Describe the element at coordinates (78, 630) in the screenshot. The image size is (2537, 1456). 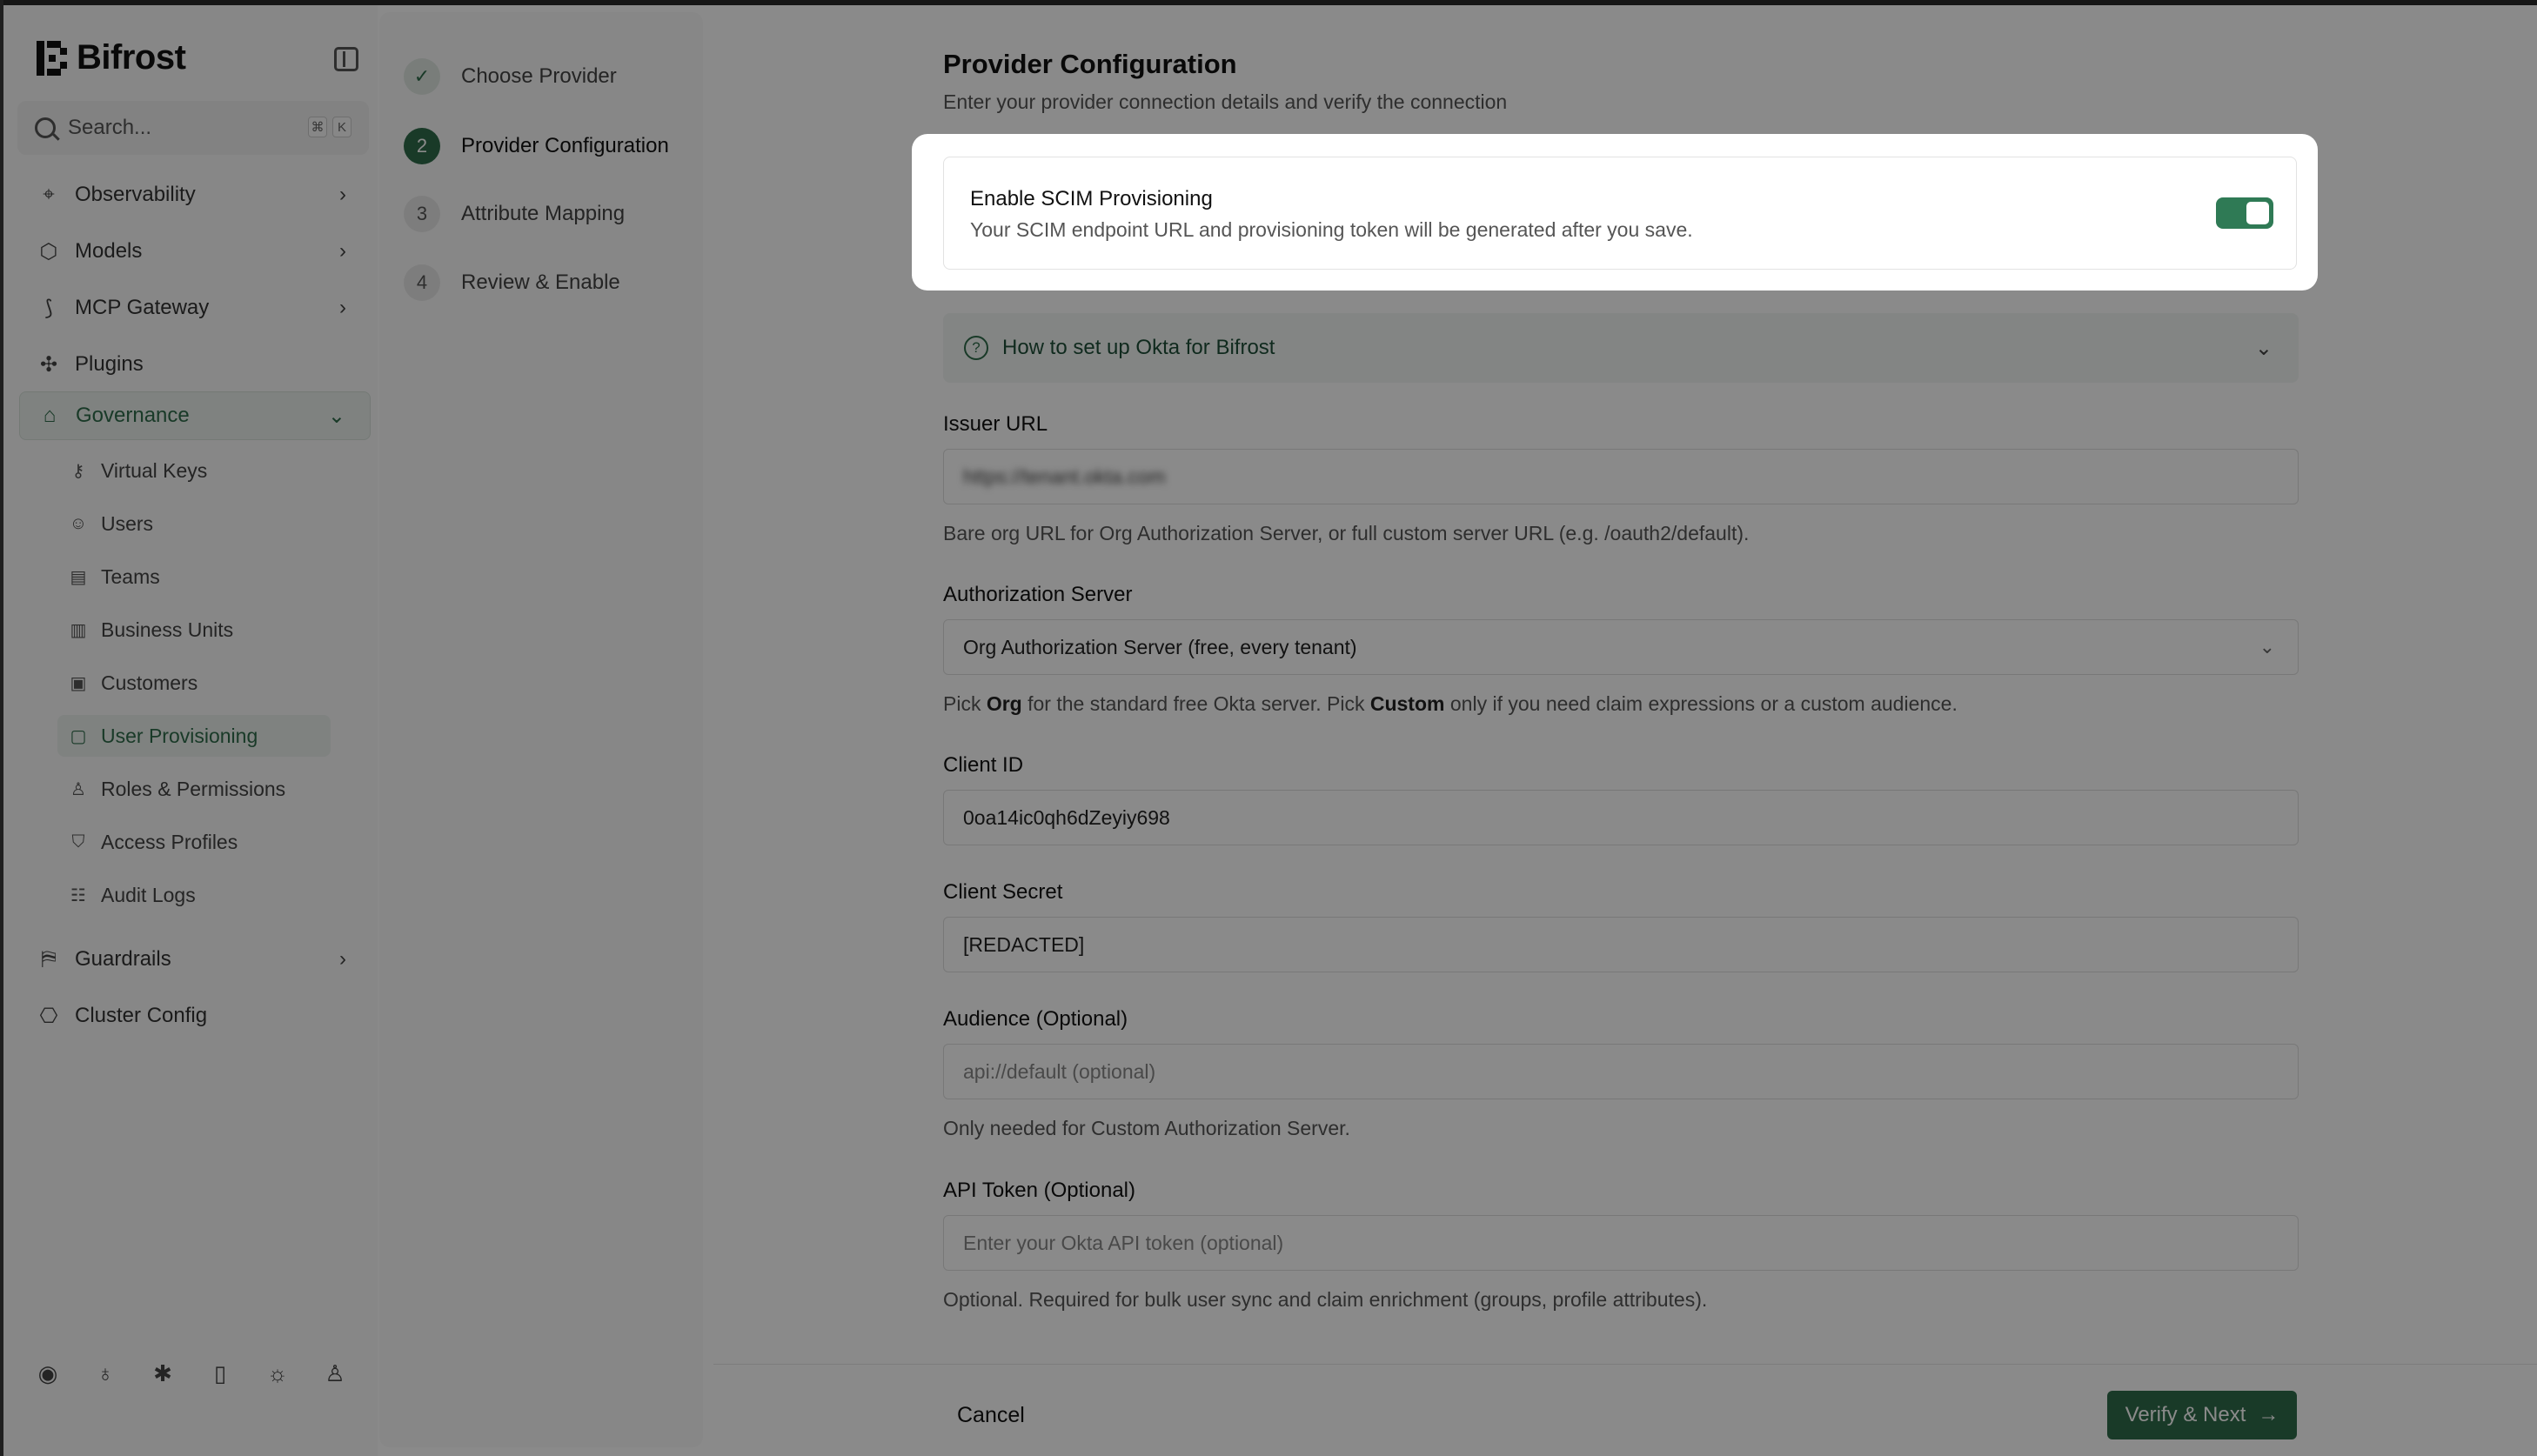
I see `buildings-icon: ▥` at that location.